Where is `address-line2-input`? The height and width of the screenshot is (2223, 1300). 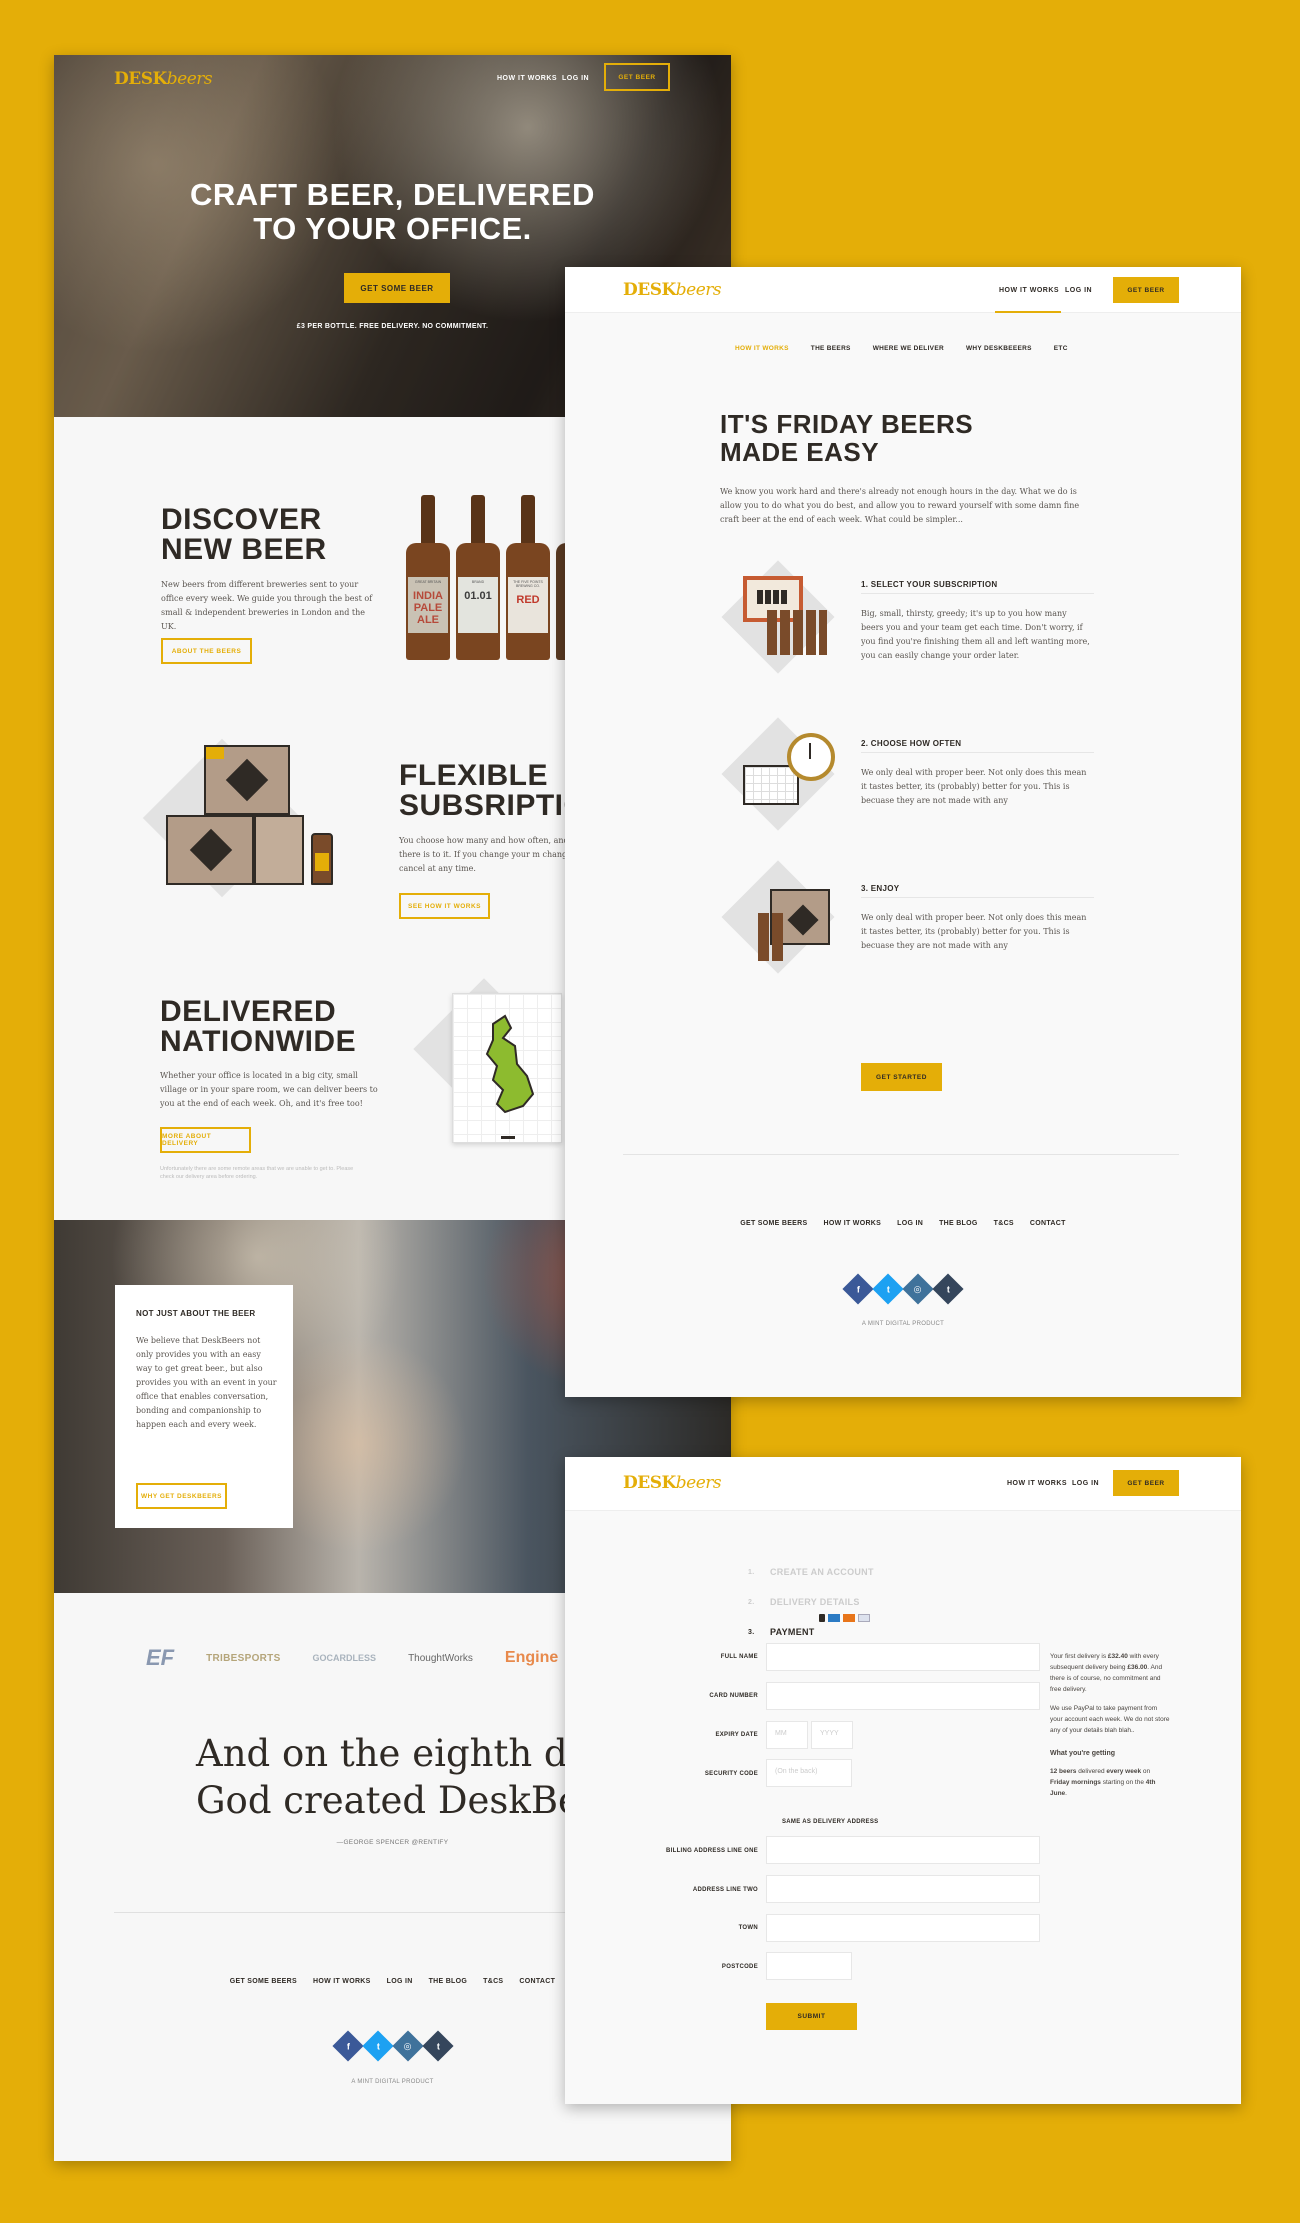 address-line2-input is located at coordinates (903, 1889).